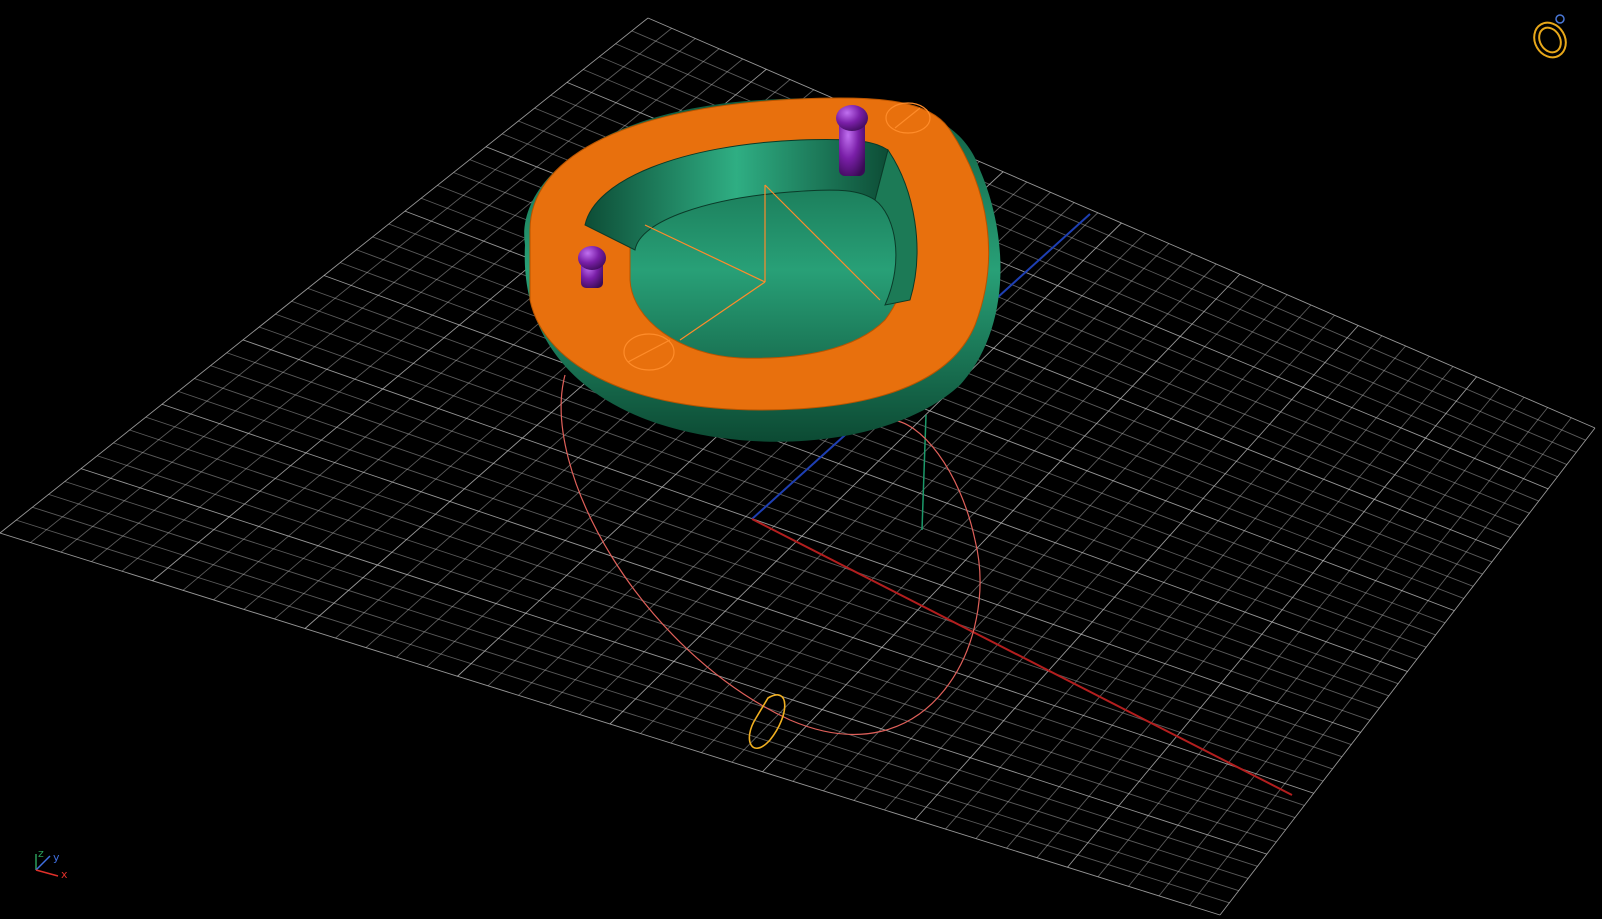  Describe the element at coordinates (58, 873) in the screenshot. I see `axis-triad: z y x` at that location.